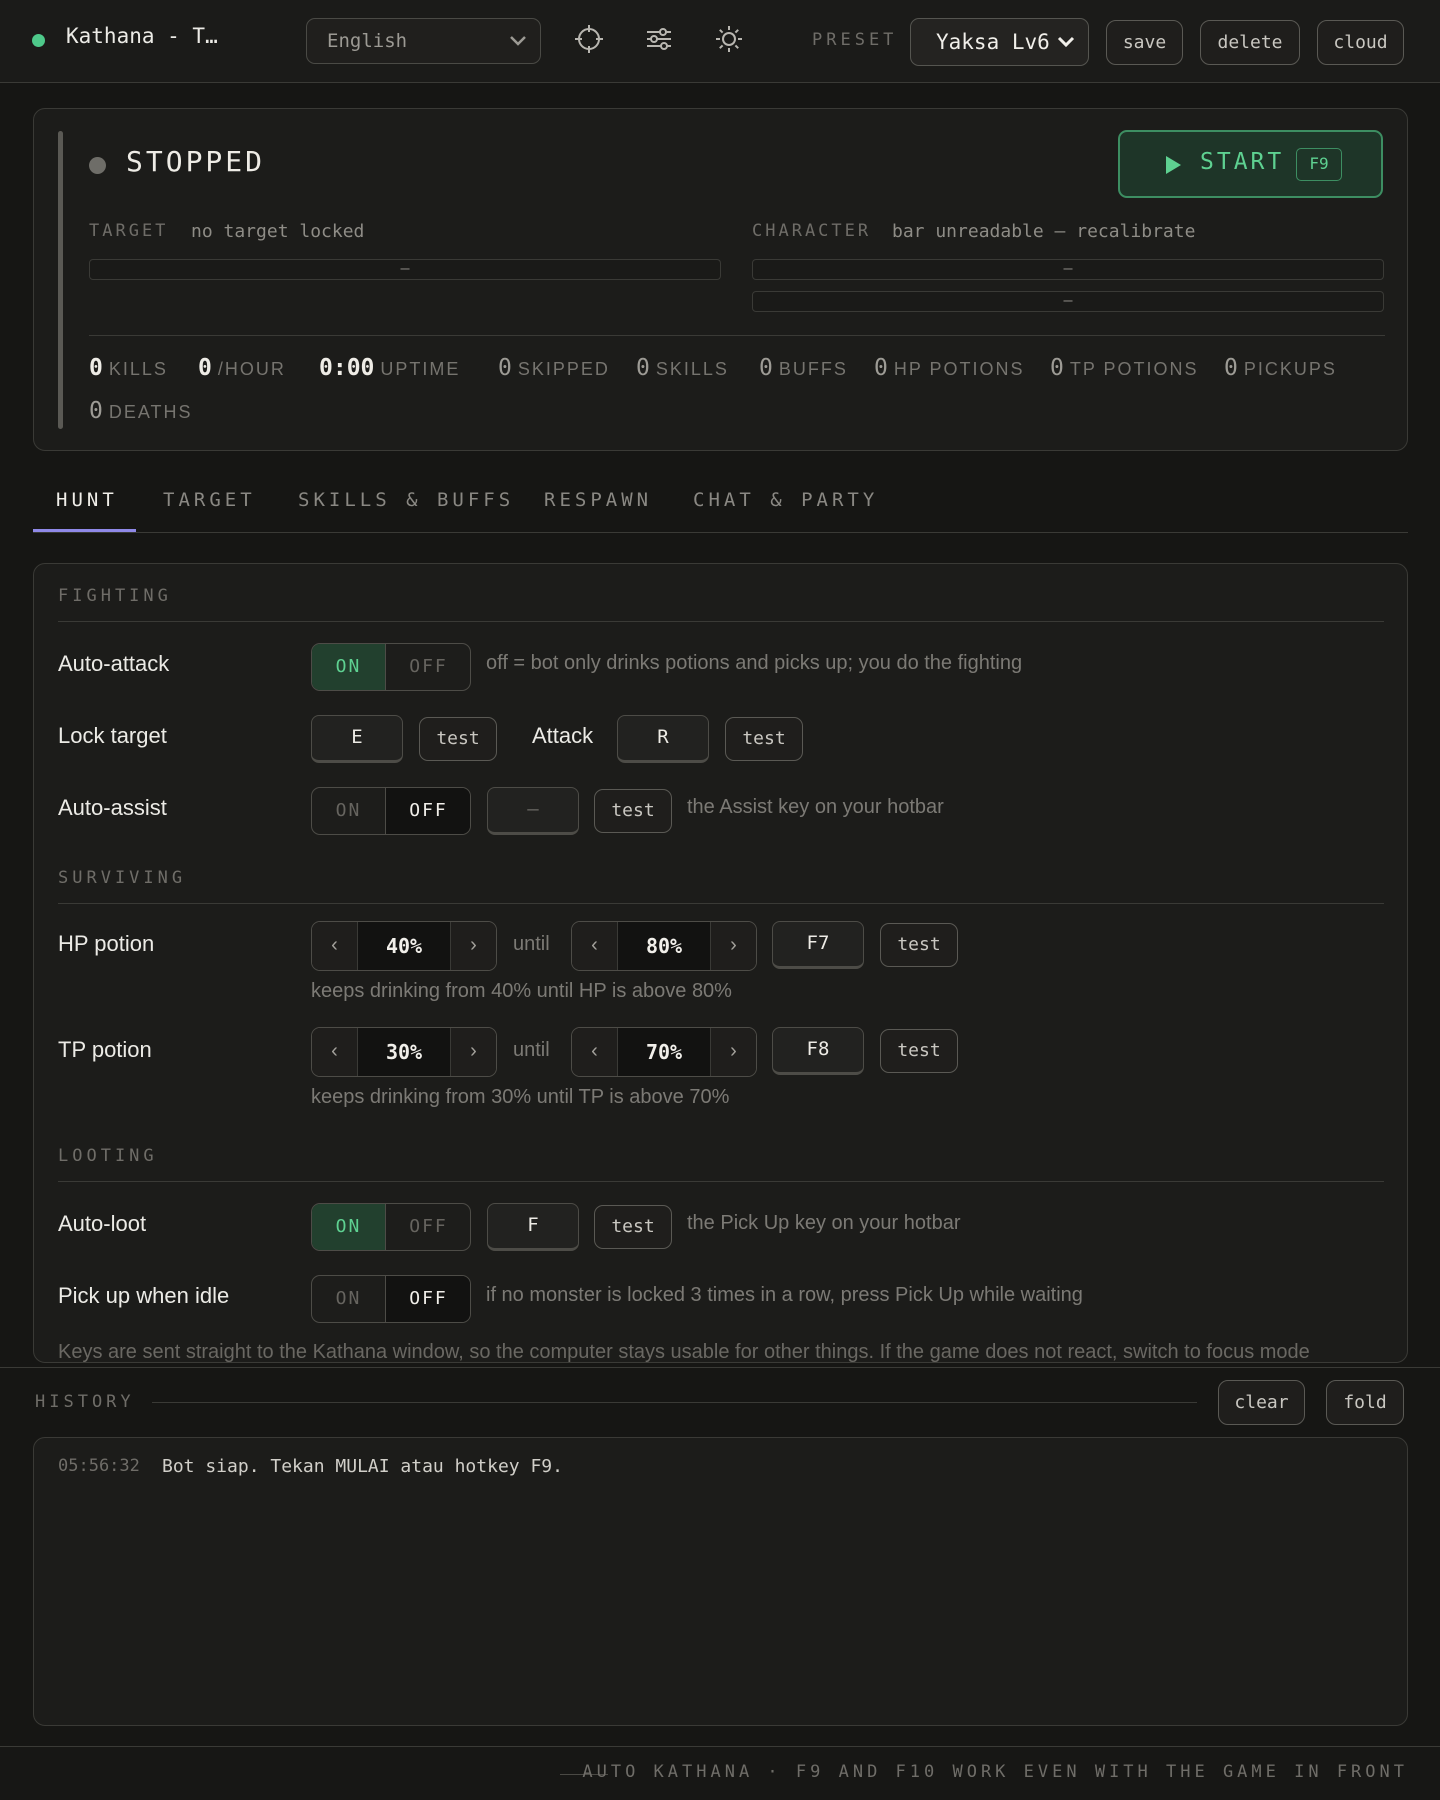  What do you see at coordinates (663, 739) in the screenshot?
I see `attack-key: R` at bounding box center [663, 739].